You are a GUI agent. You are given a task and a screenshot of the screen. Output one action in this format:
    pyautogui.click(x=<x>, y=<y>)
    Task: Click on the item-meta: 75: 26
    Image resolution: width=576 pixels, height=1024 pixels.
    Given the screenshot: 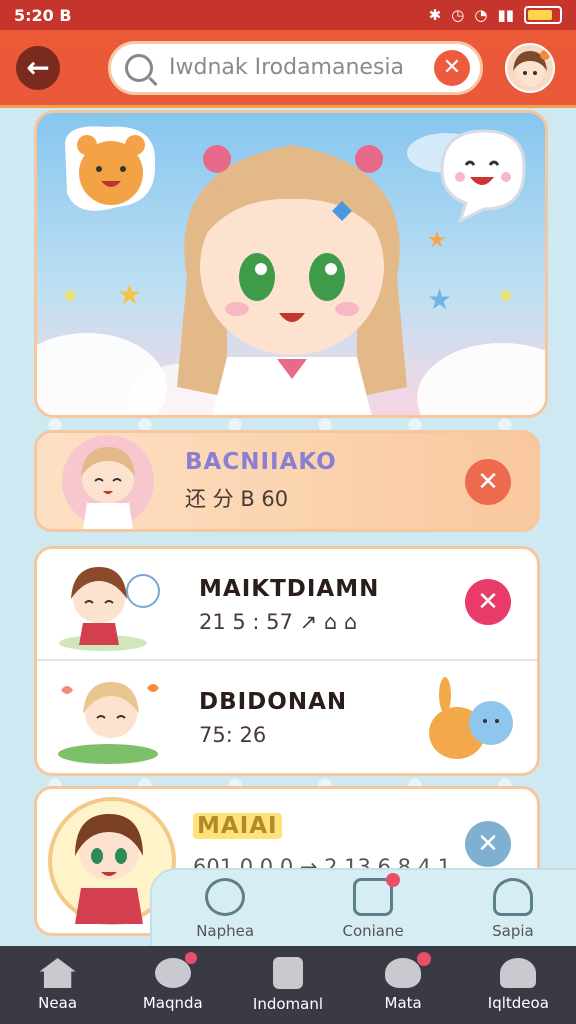 What is the action you would take?
    pyautogui.click(x=233, y=735)
    